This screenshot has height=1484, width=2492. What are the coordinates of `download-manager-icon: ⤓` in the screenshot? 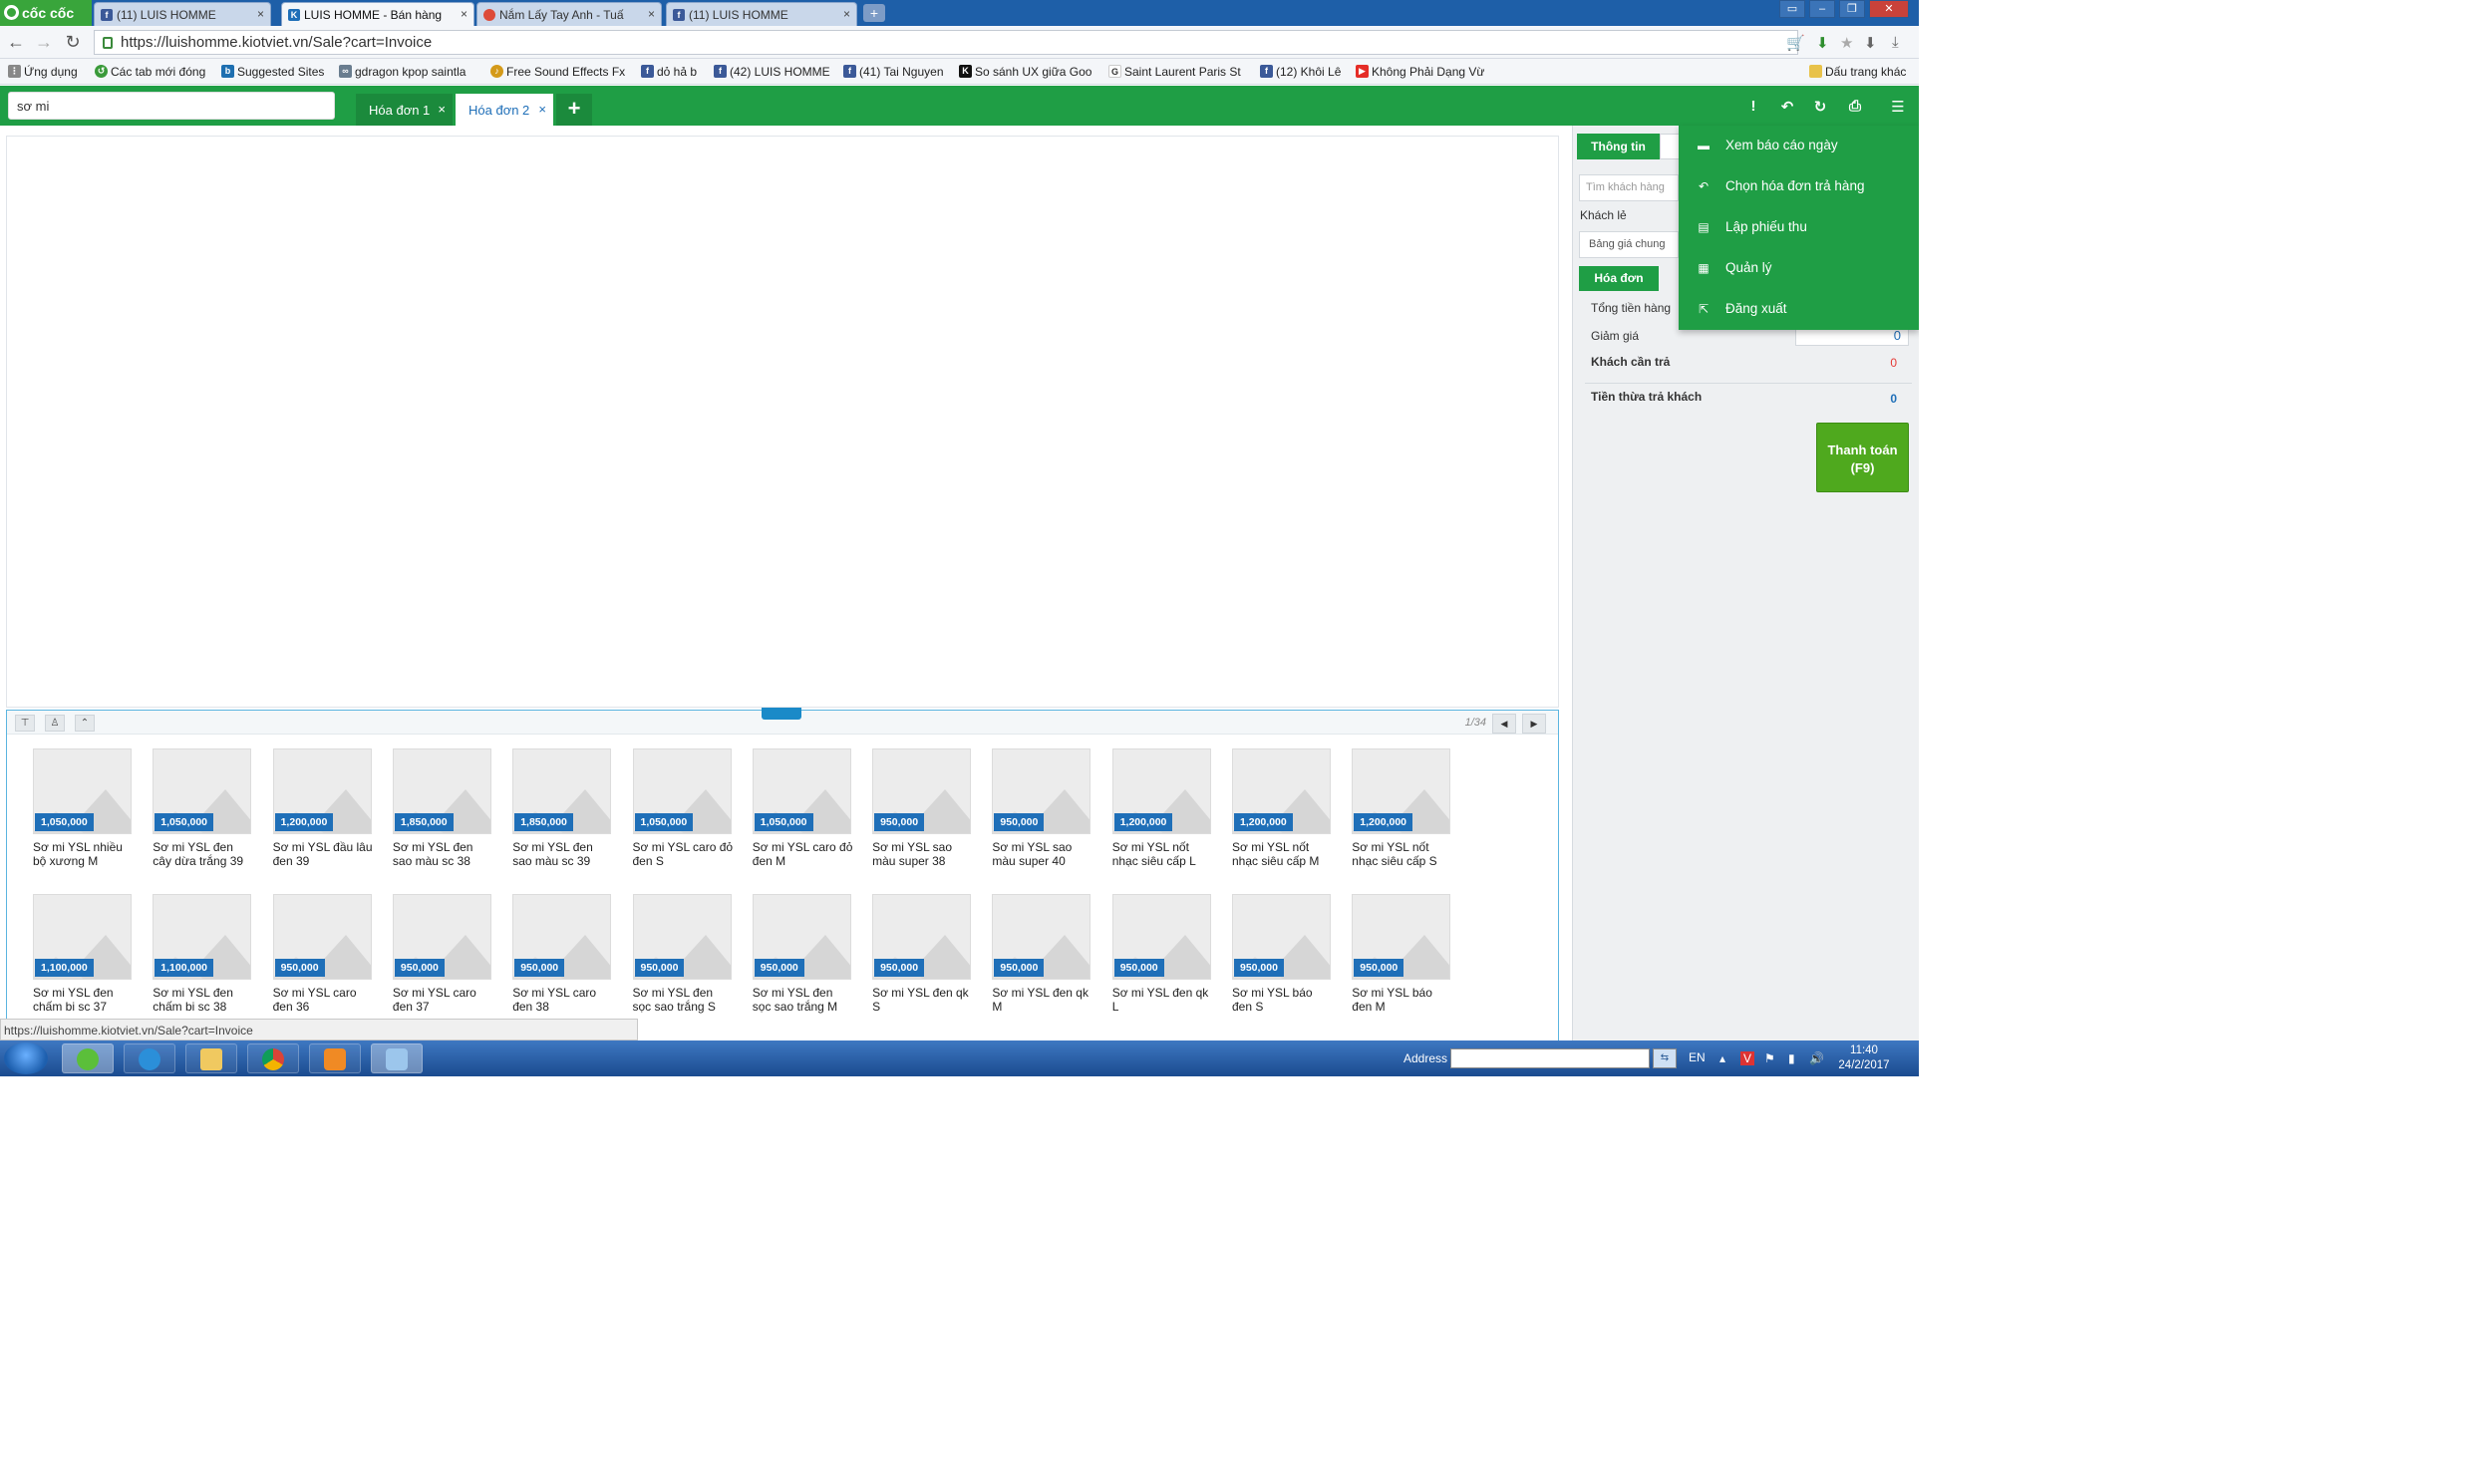 It's located at (1895, 42).